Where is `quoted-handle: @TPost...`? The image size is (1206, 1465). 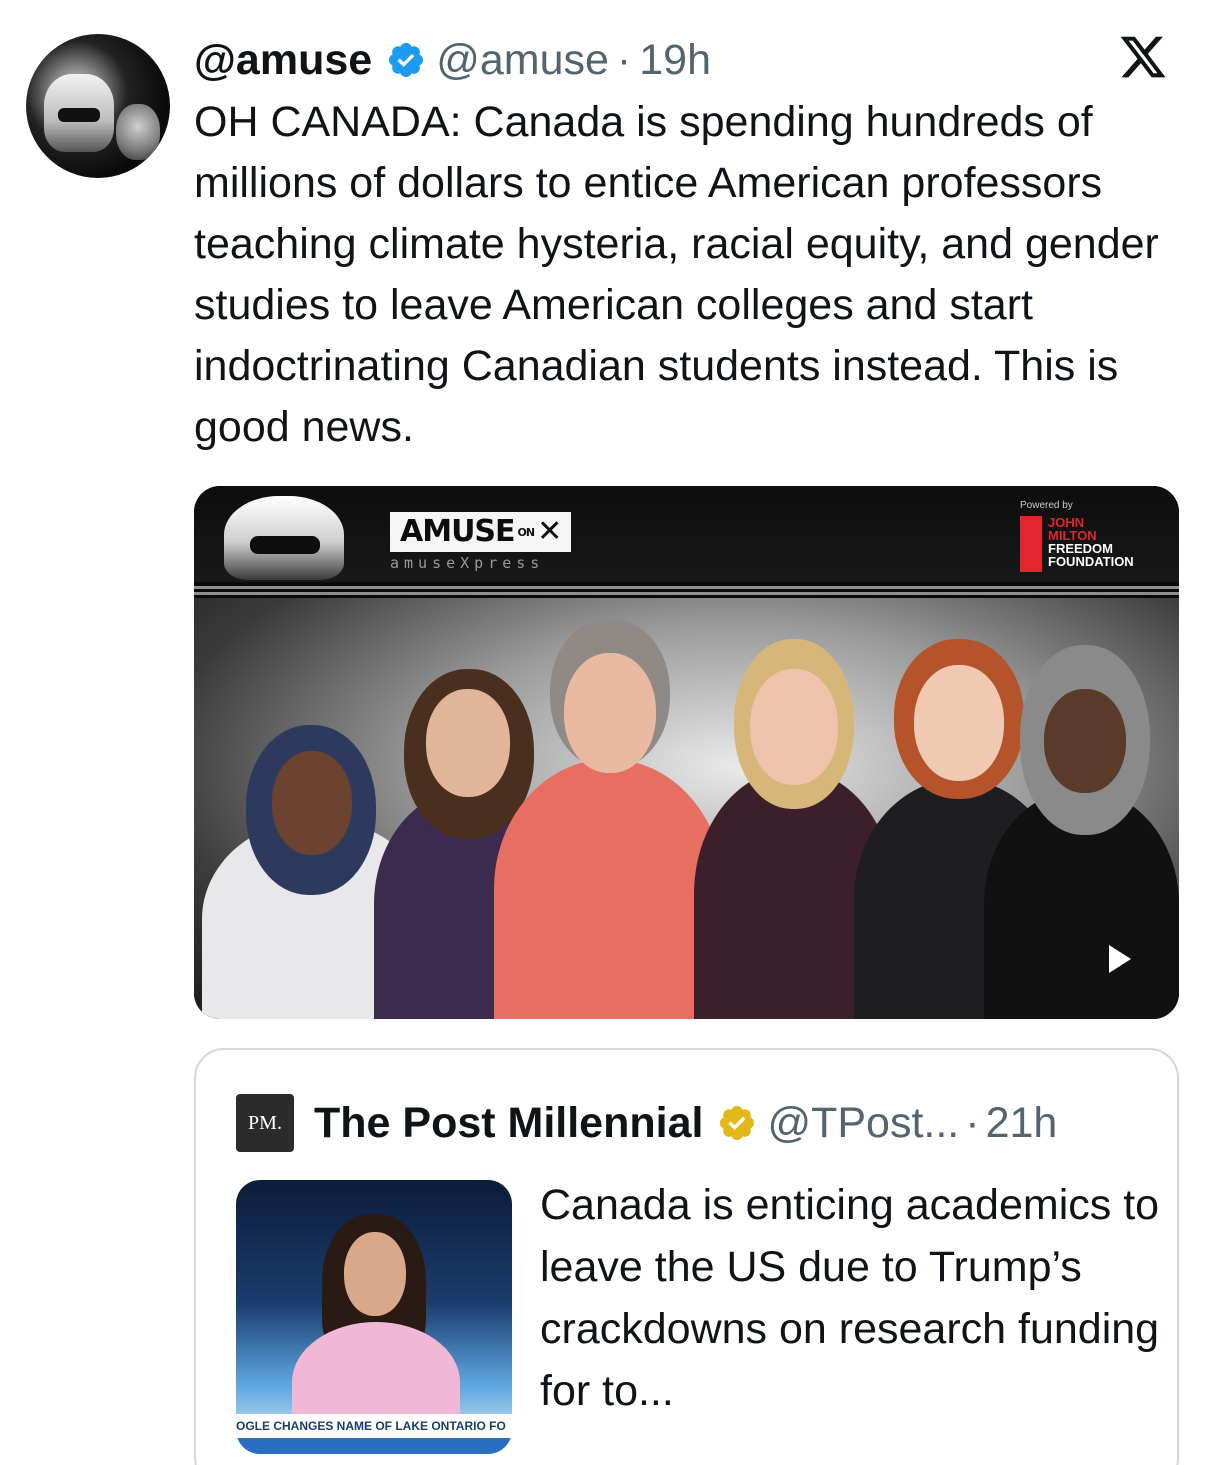
quoted-handle: @TPost... is located at coordinates (863, 1123).